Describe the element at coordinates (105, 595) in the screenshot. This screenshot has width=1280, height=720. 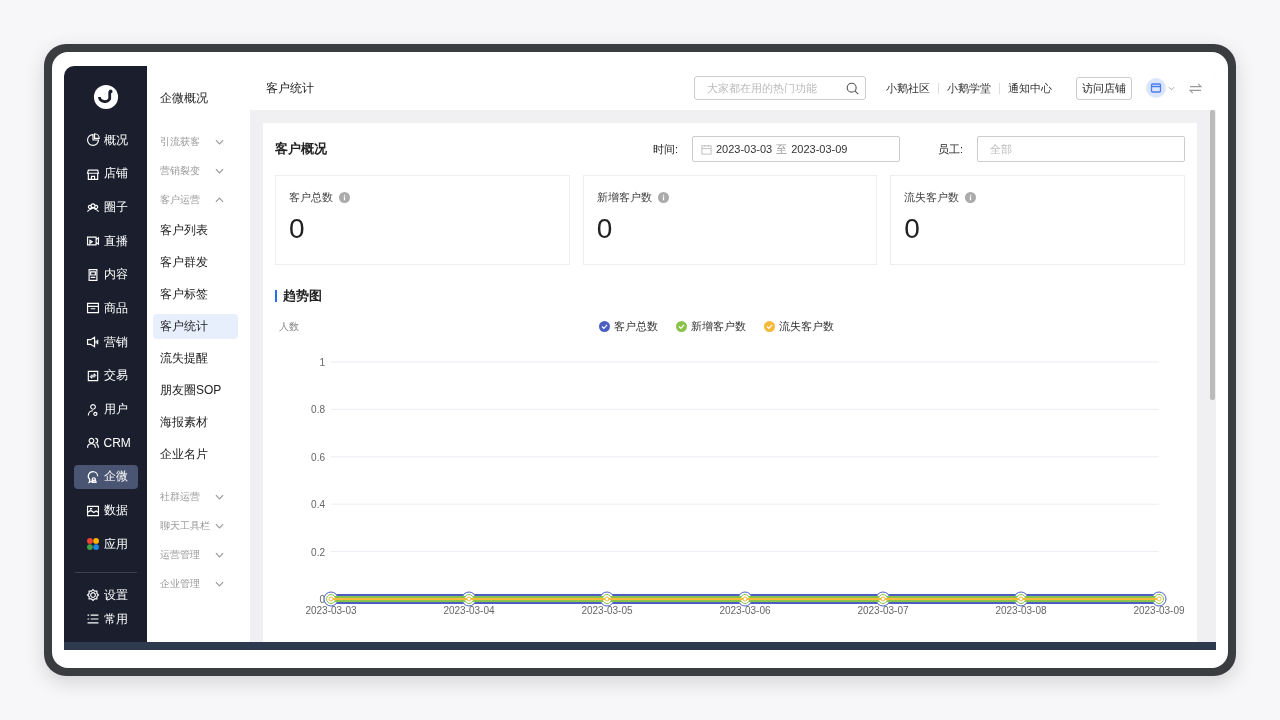
I see `nav-item: 设置` at that location.